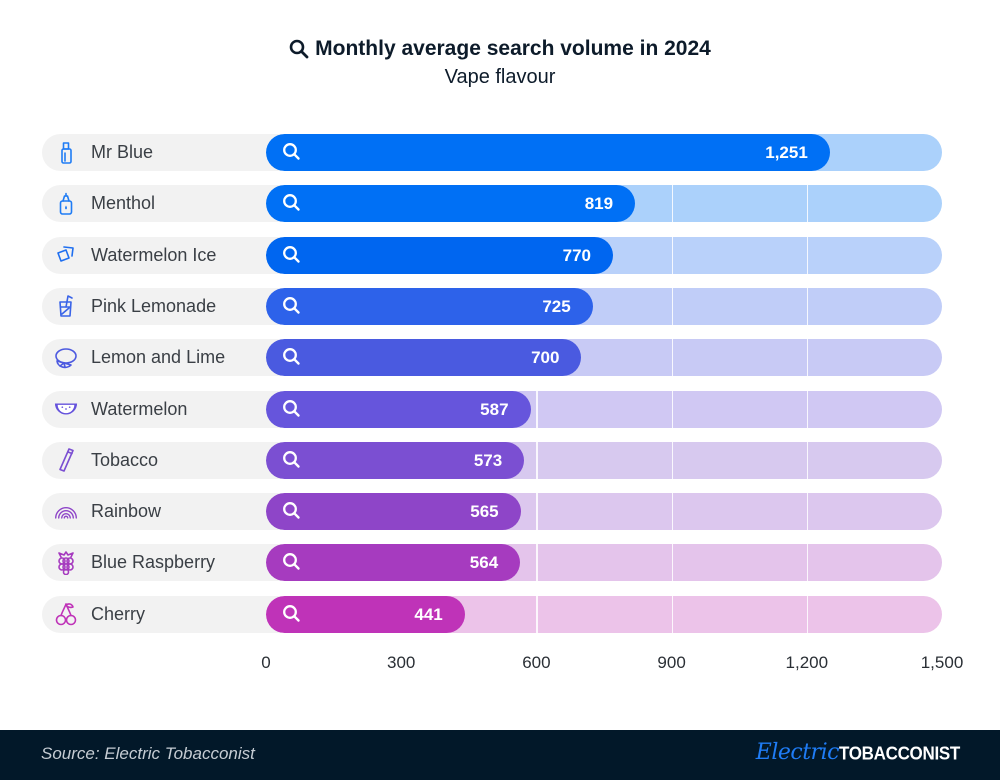 The height and width of the screenshot is (780, 1000). Describe the element at coordinates (66, 512) in the screenshot. I see `rainbow-icon` at that location.